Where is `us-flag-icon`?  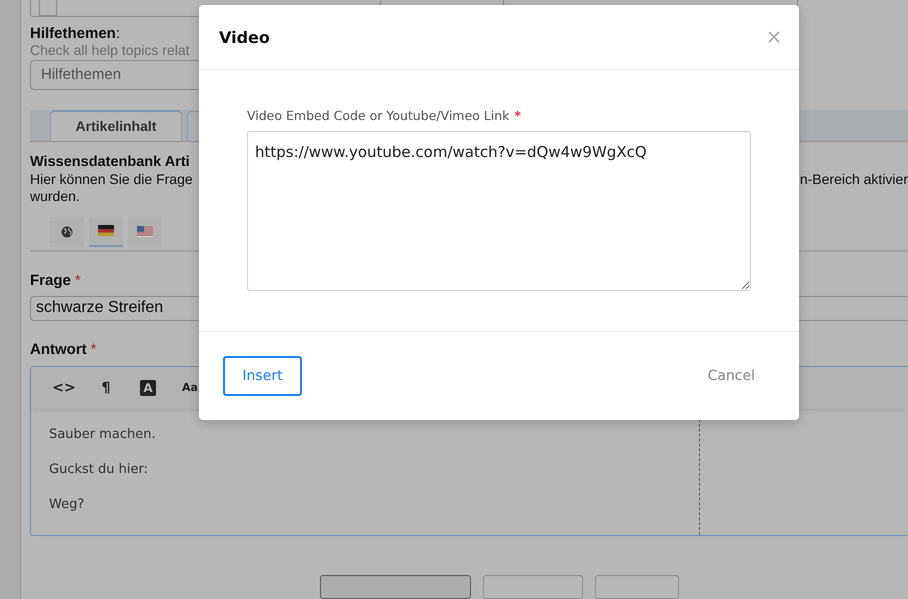 us-flag-icon is located at coordinates (145, 232).